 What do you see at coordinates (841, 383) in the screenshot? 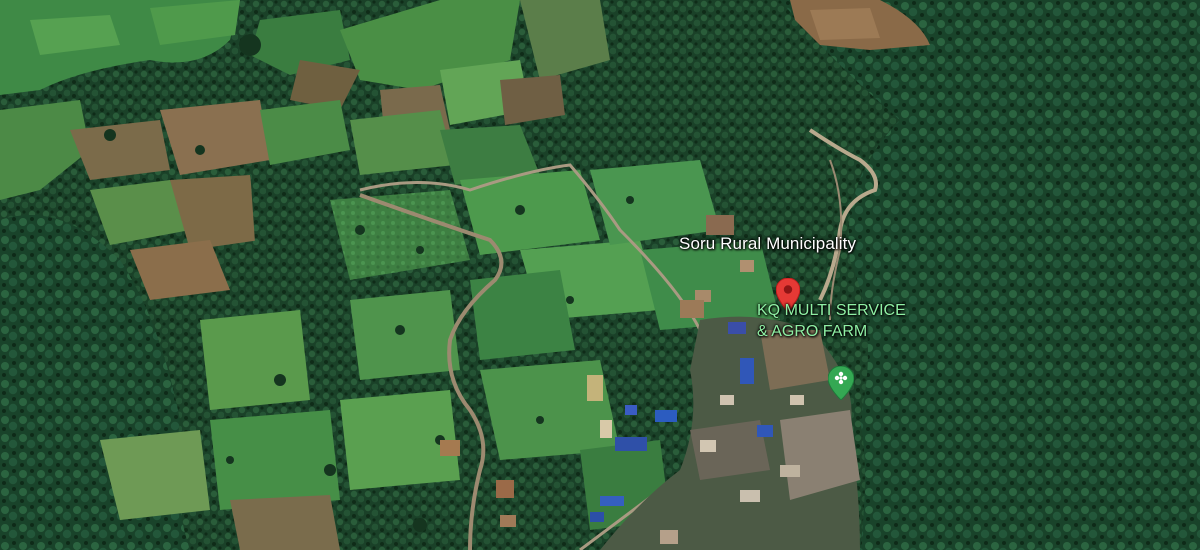
I see `farm-poi-marker-icon` at bounding box center [841, 383].